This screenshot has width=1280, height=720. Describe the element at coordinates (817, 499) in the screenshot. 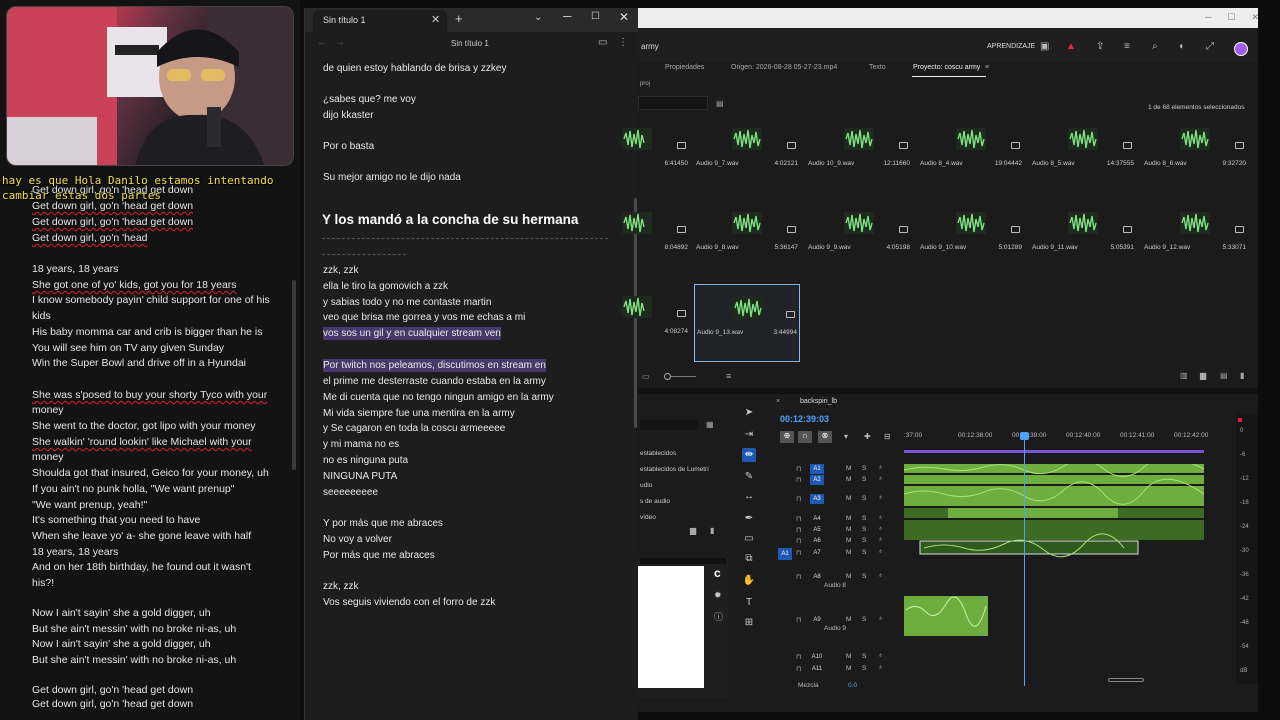

I see `track-target: A3` at that location.